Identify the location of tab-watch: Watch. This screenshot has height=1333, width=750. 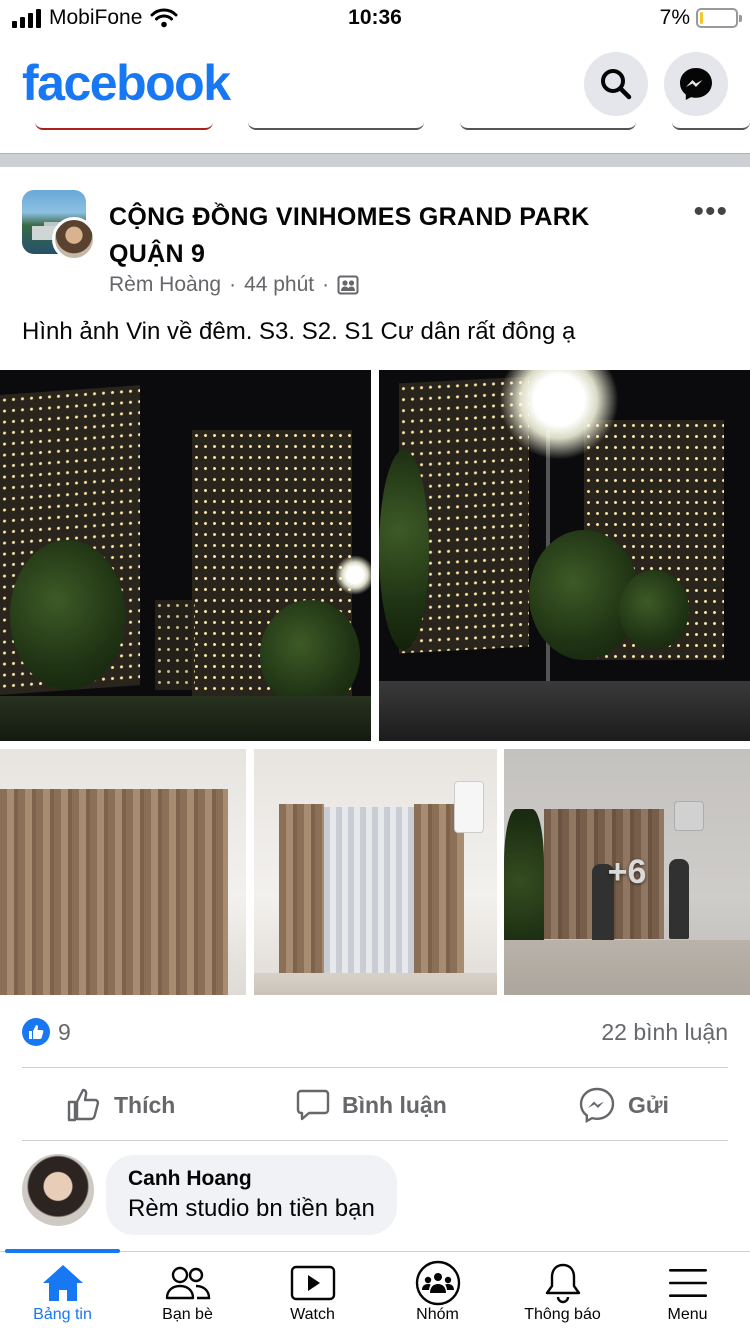
(312, 1296).